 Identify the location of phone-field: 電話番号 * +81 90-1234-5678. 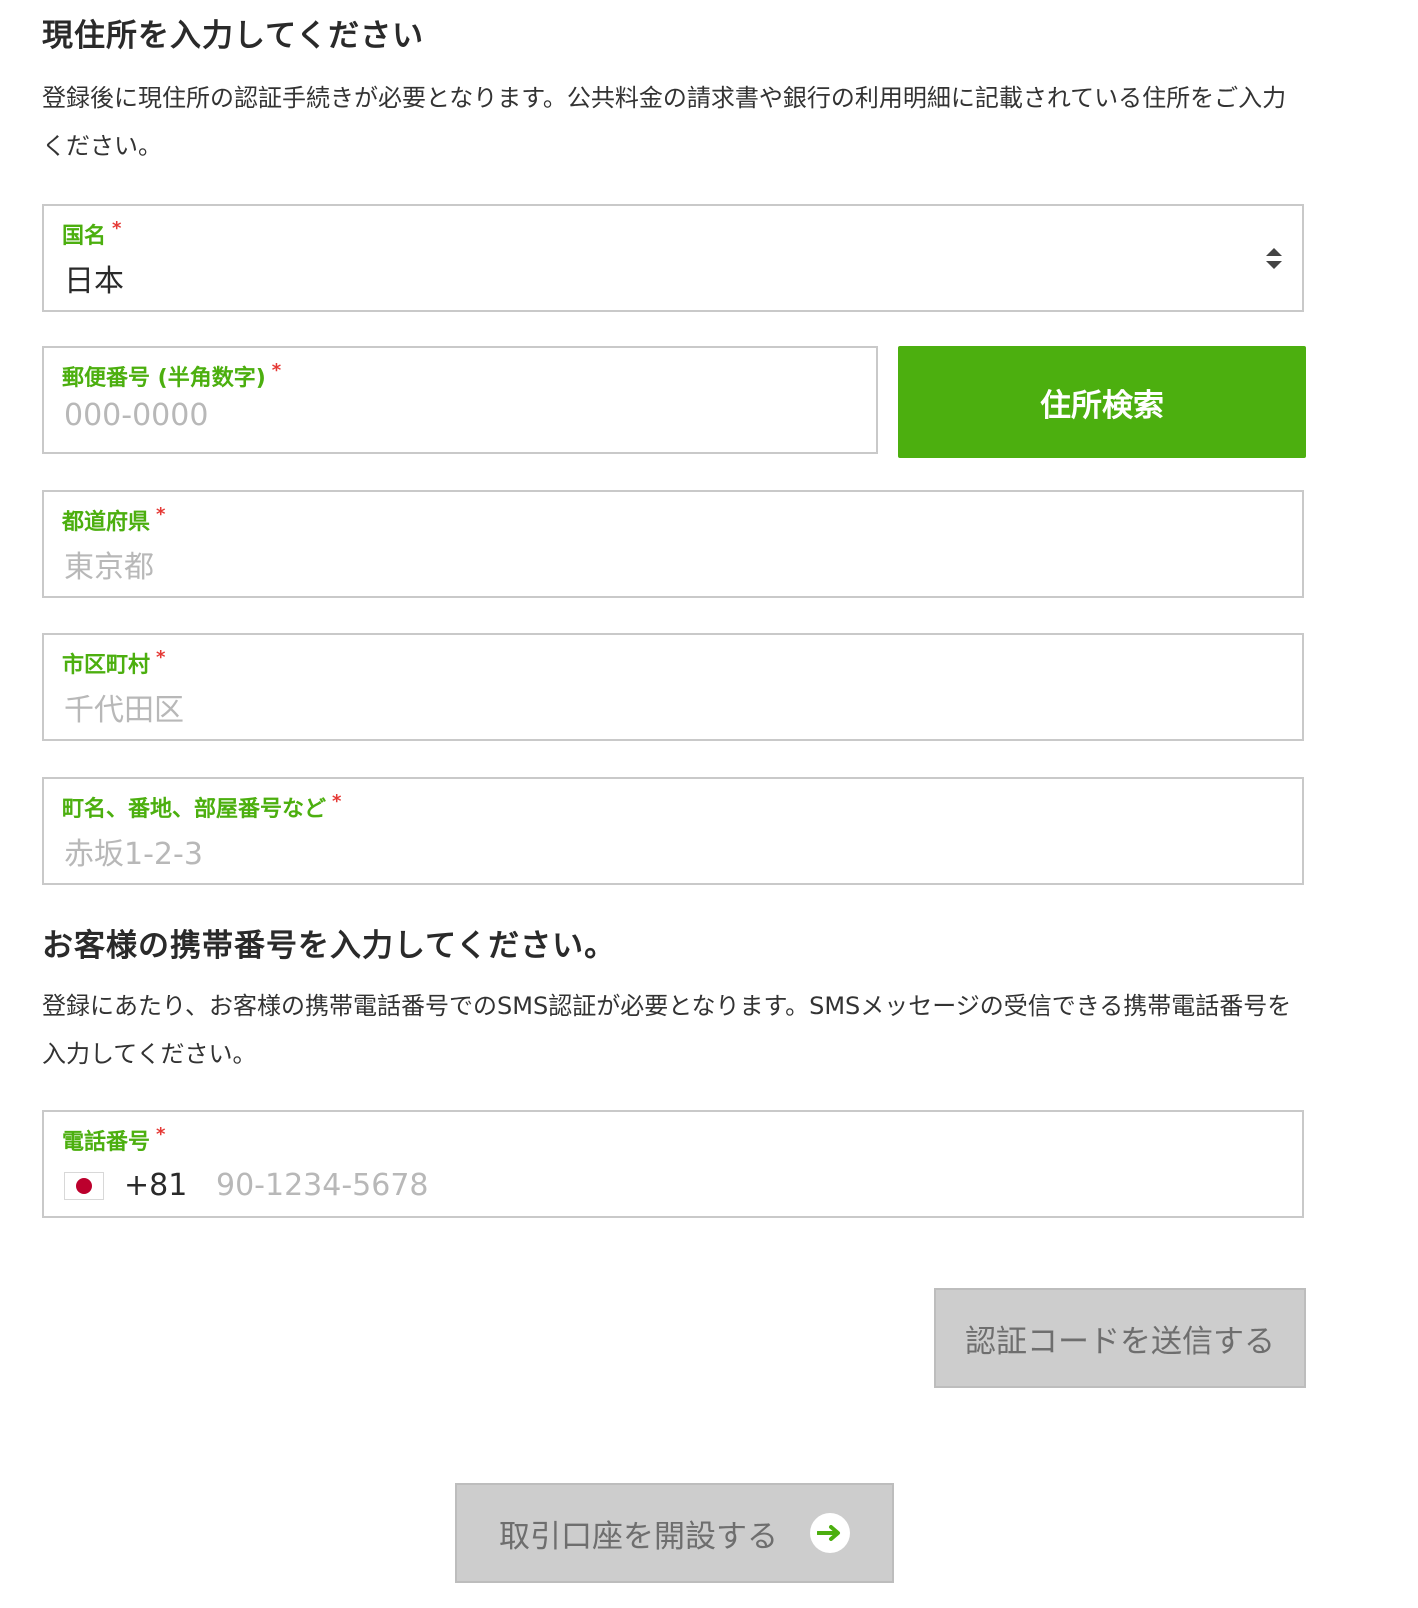
(673, 1164).